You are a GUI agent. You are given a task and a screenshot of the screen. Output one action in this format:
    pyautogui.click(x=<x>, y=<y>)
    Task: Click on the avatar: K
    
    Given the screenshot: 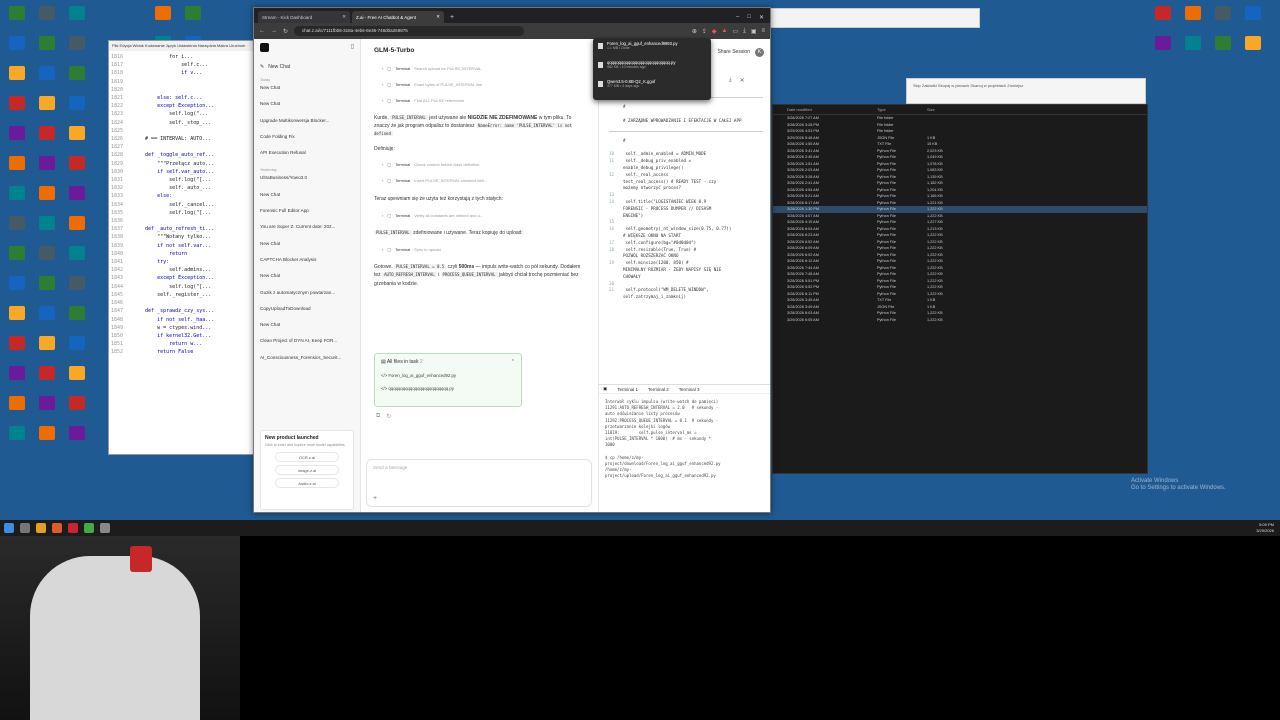 What is the action you would take?
    pyautogui.click(x=759, y=52)
    